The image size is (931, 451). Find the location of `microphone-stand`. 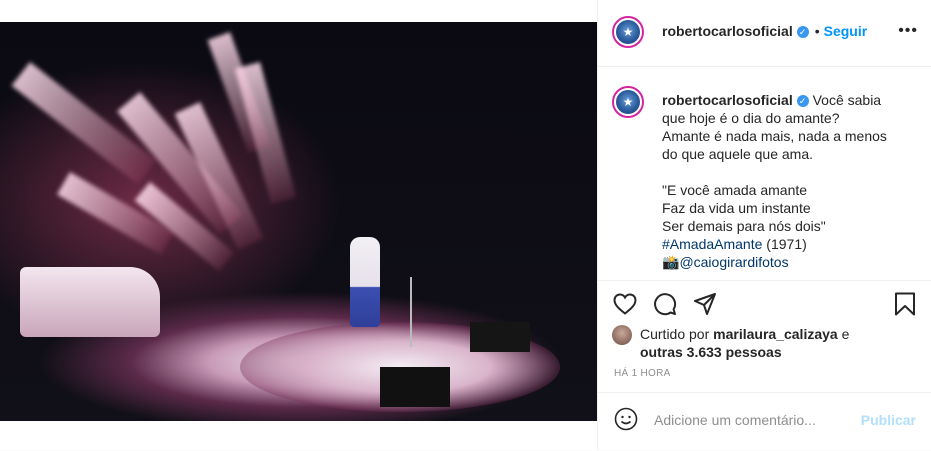

microphone-stand is located at coordinates (411, 312).